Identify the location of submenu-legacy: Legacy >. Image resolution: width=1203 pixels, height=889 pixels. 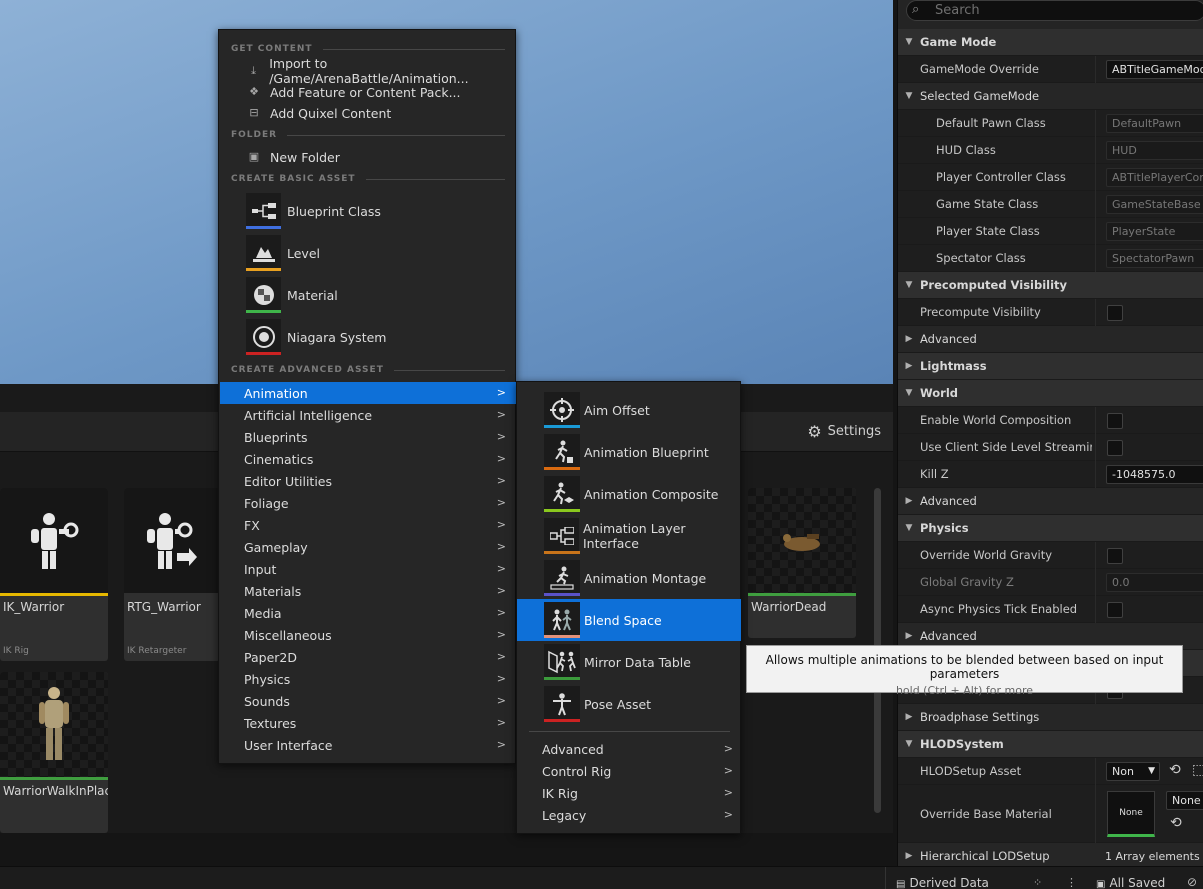
(629, 815).